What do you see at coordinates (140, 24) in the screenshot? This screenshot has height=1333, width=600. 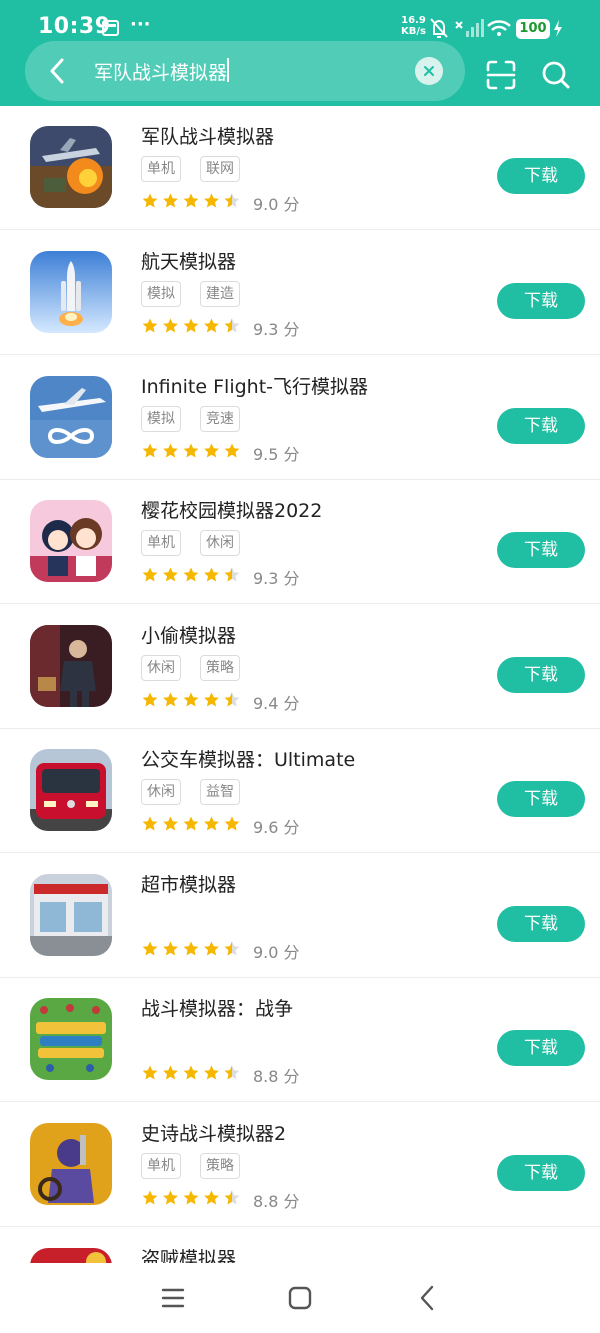 I see `status-more: ···` at bounding box center [140, 24].